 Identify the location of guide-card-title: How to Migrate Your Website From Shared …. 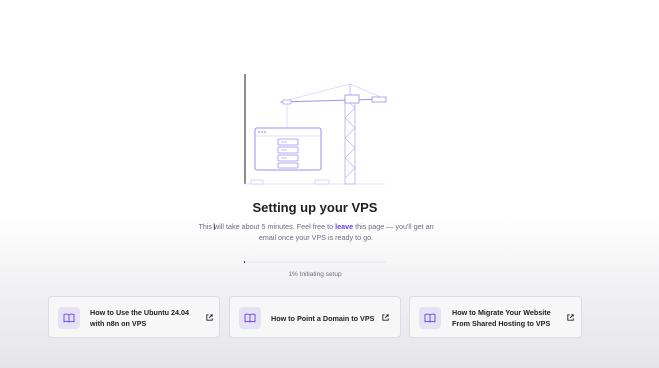
(501, 318).